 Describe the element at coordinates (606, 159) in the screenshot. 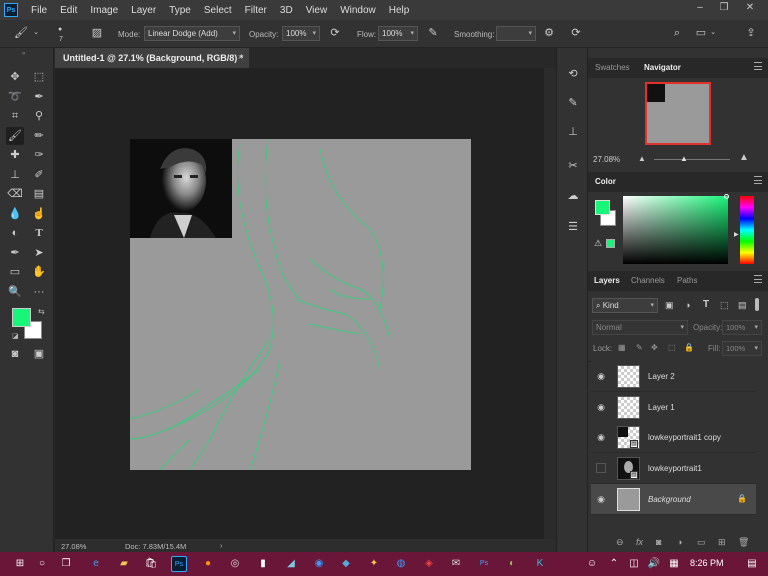

I see `navigator-zoom-value: 27.08%` at that location.